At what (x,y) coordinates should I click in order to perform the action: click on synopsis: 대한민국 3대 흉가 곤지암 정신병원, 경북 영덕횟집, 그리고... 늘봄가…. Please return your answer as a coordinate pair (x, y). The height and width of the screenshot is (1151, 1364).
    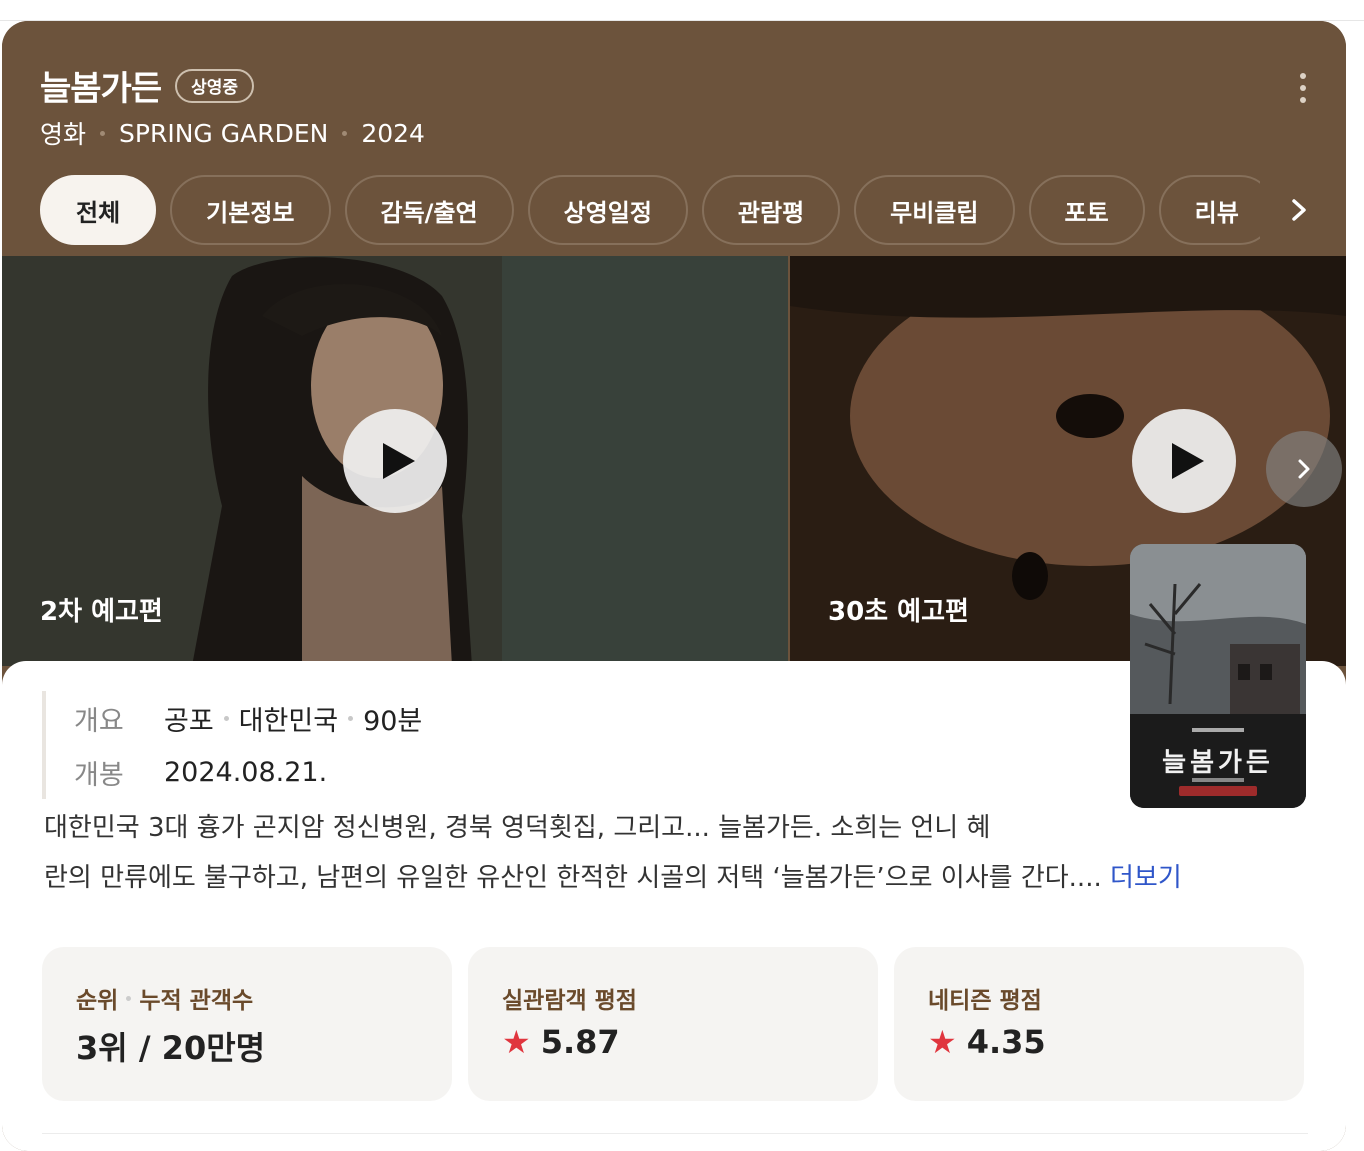
    Looking at the image, I should click on (689, 853).